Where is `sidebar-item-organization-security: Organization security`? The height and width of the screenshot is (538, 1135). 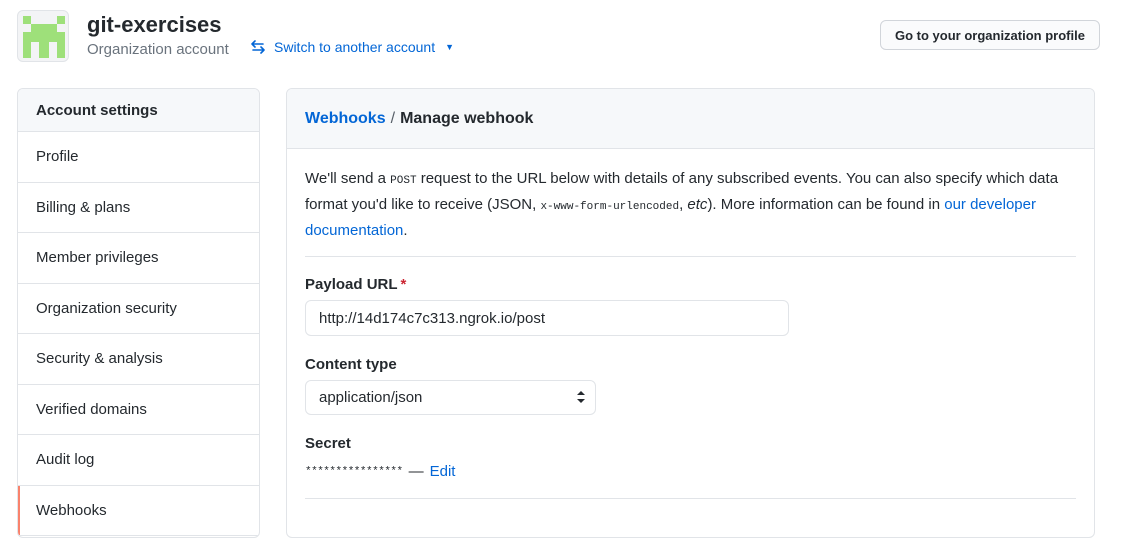 sidebar-item-organization-security: Organization security is located at coordinates (138, 309).